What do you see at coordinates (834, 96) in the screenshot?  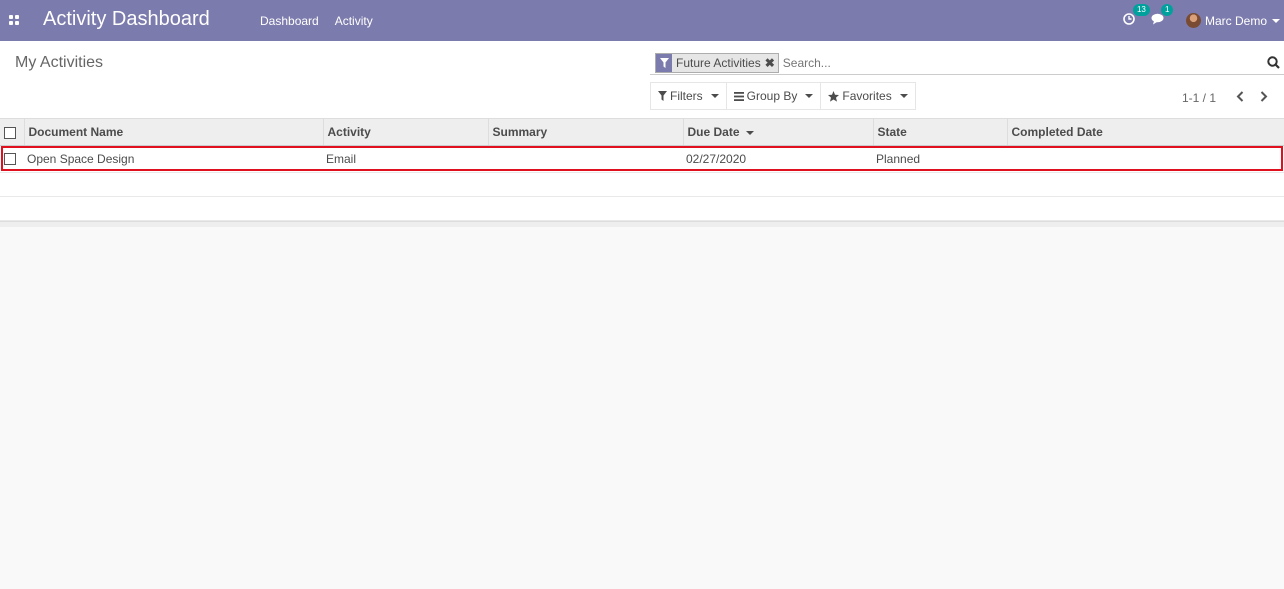 I see `star-icon` at bounding box center [834, 96].